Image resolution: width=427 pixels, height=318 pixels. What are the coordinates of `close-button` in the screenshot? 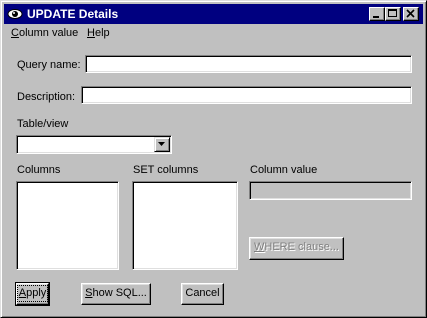 It's located at (411, 14).